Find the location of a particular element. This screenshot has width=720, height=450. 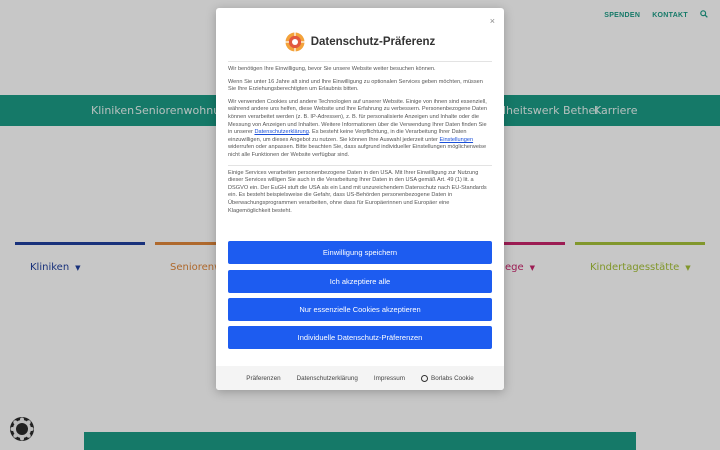

text-fade is located at coordinates (360, 229).